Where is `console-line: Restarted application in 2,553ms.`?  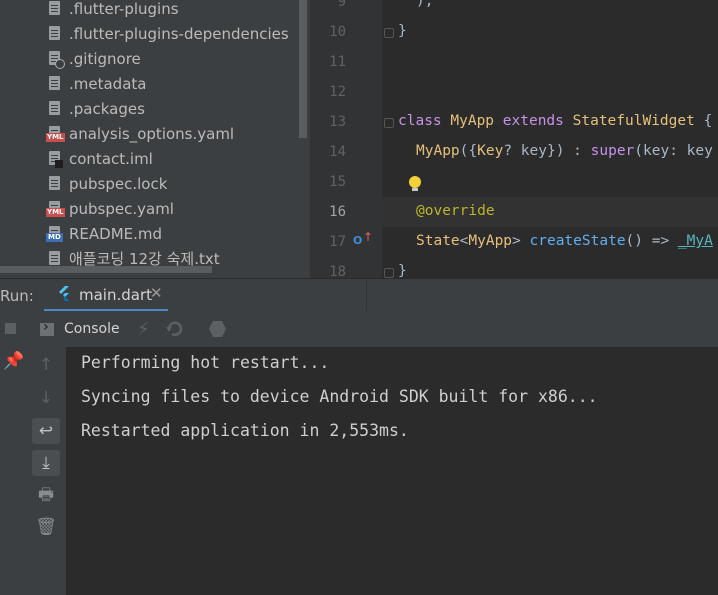
console-line: Restarted application in 2,553ms. is located at coordinates (245, 430).